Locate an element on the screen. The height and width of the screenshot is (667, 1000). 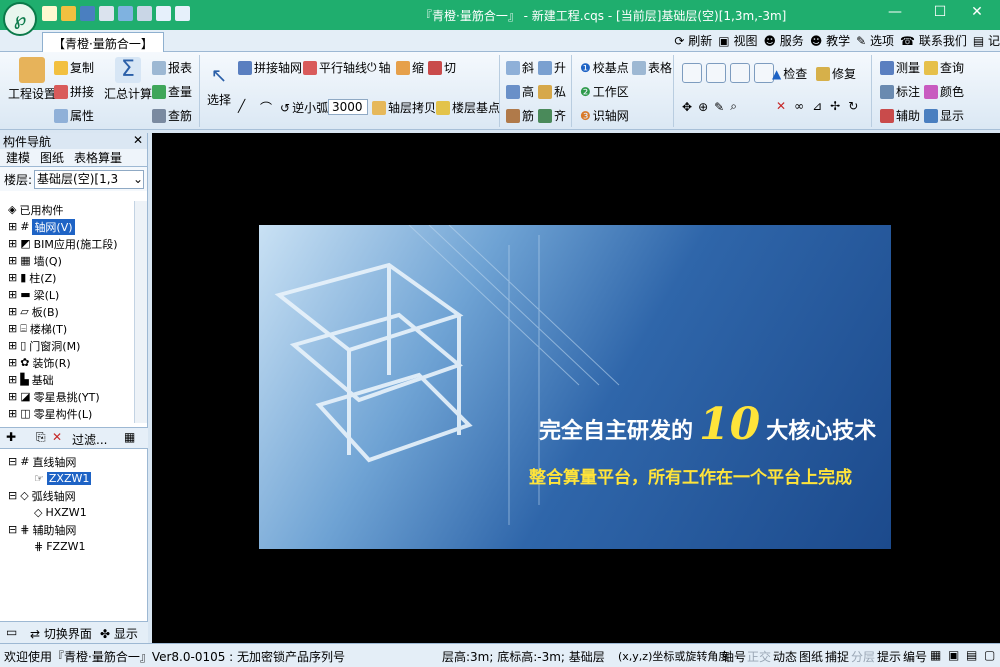
height-button: 高 is located at coordinates (520, 91).